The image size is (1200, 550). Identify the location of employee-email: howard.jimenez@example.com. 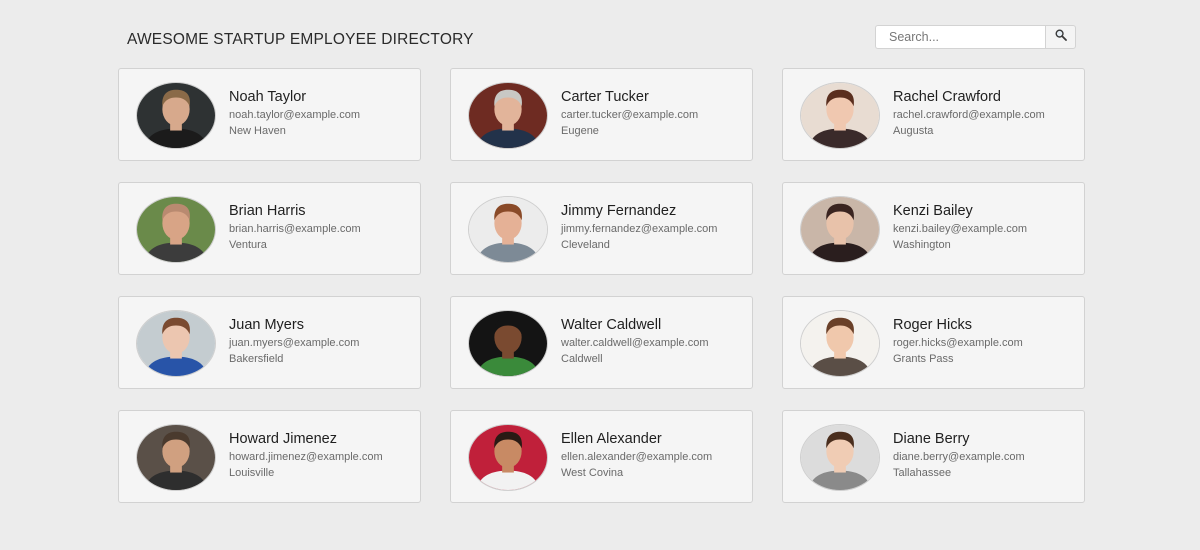
(306, 457).